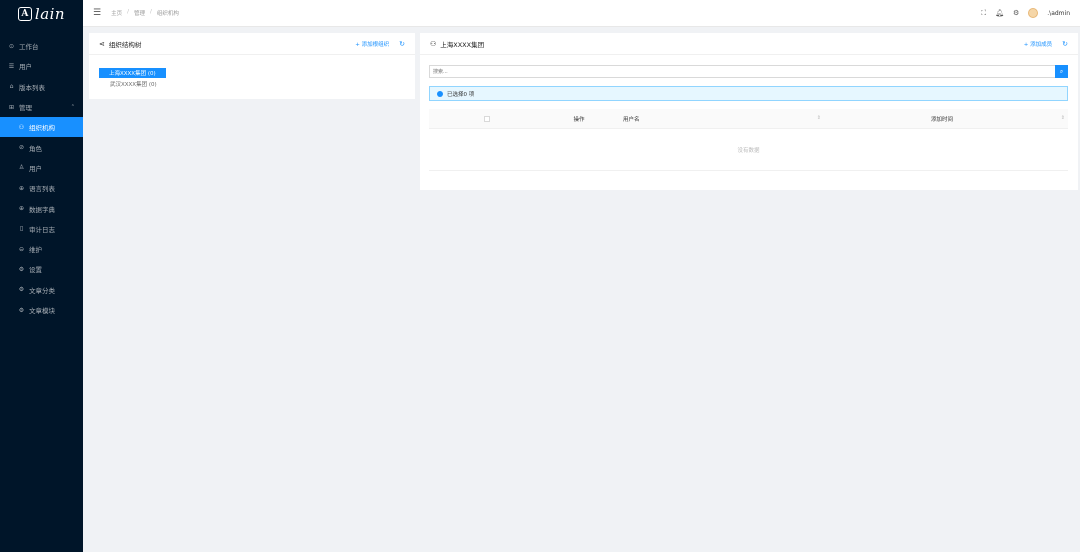 The height and width of the screenshot is (552, 1080). What do you see at coordinates (41, 66) in the screenshot?
I see `sidebar-item: ☰ 用户` at bounding box center [41, 66].